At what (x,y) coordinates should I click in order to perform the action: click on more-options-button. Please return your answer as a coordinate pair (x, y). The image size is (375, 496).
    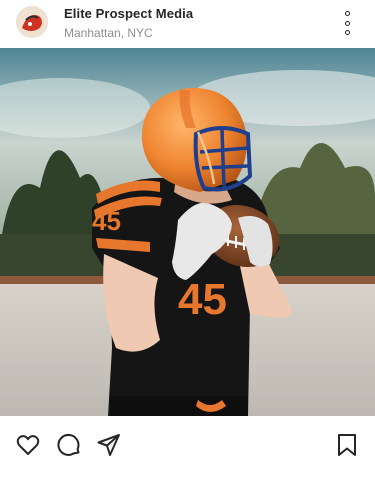
    Looking at the image, I should click on (347, 23).